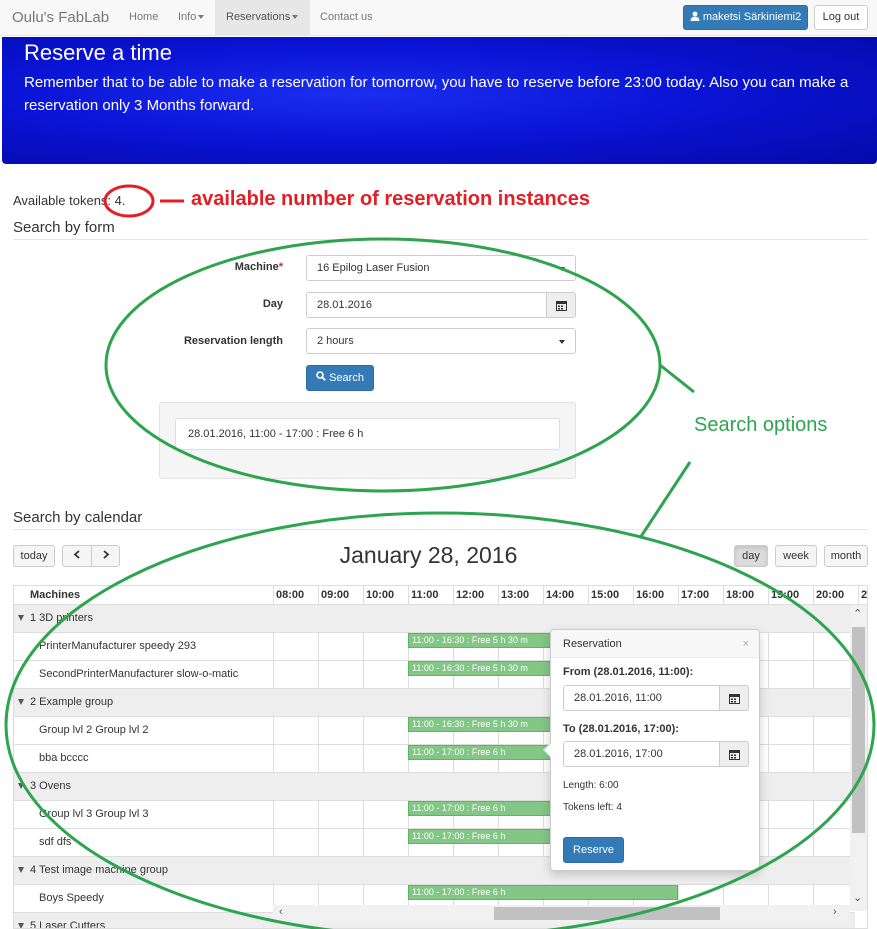 The width and height of the screenshot is (877, 929). I want to click on group-label: 3 Ovens, so click(50, 786).